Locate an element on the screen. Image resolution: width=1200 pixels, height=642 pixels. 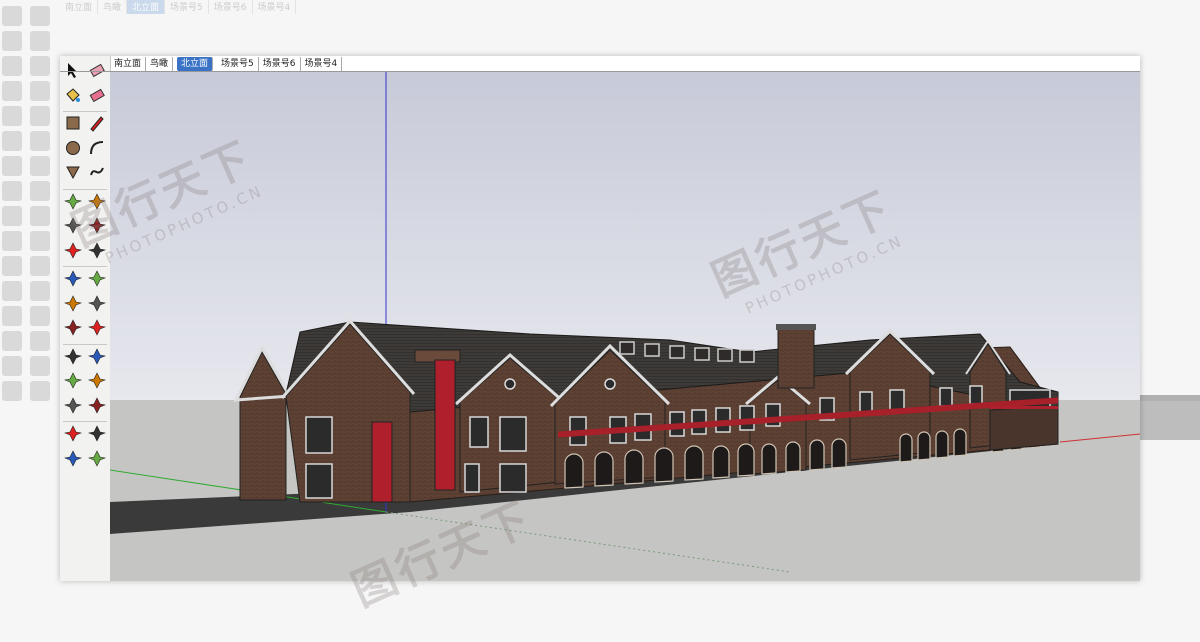
red-panel is located at coordinates (382, 462).